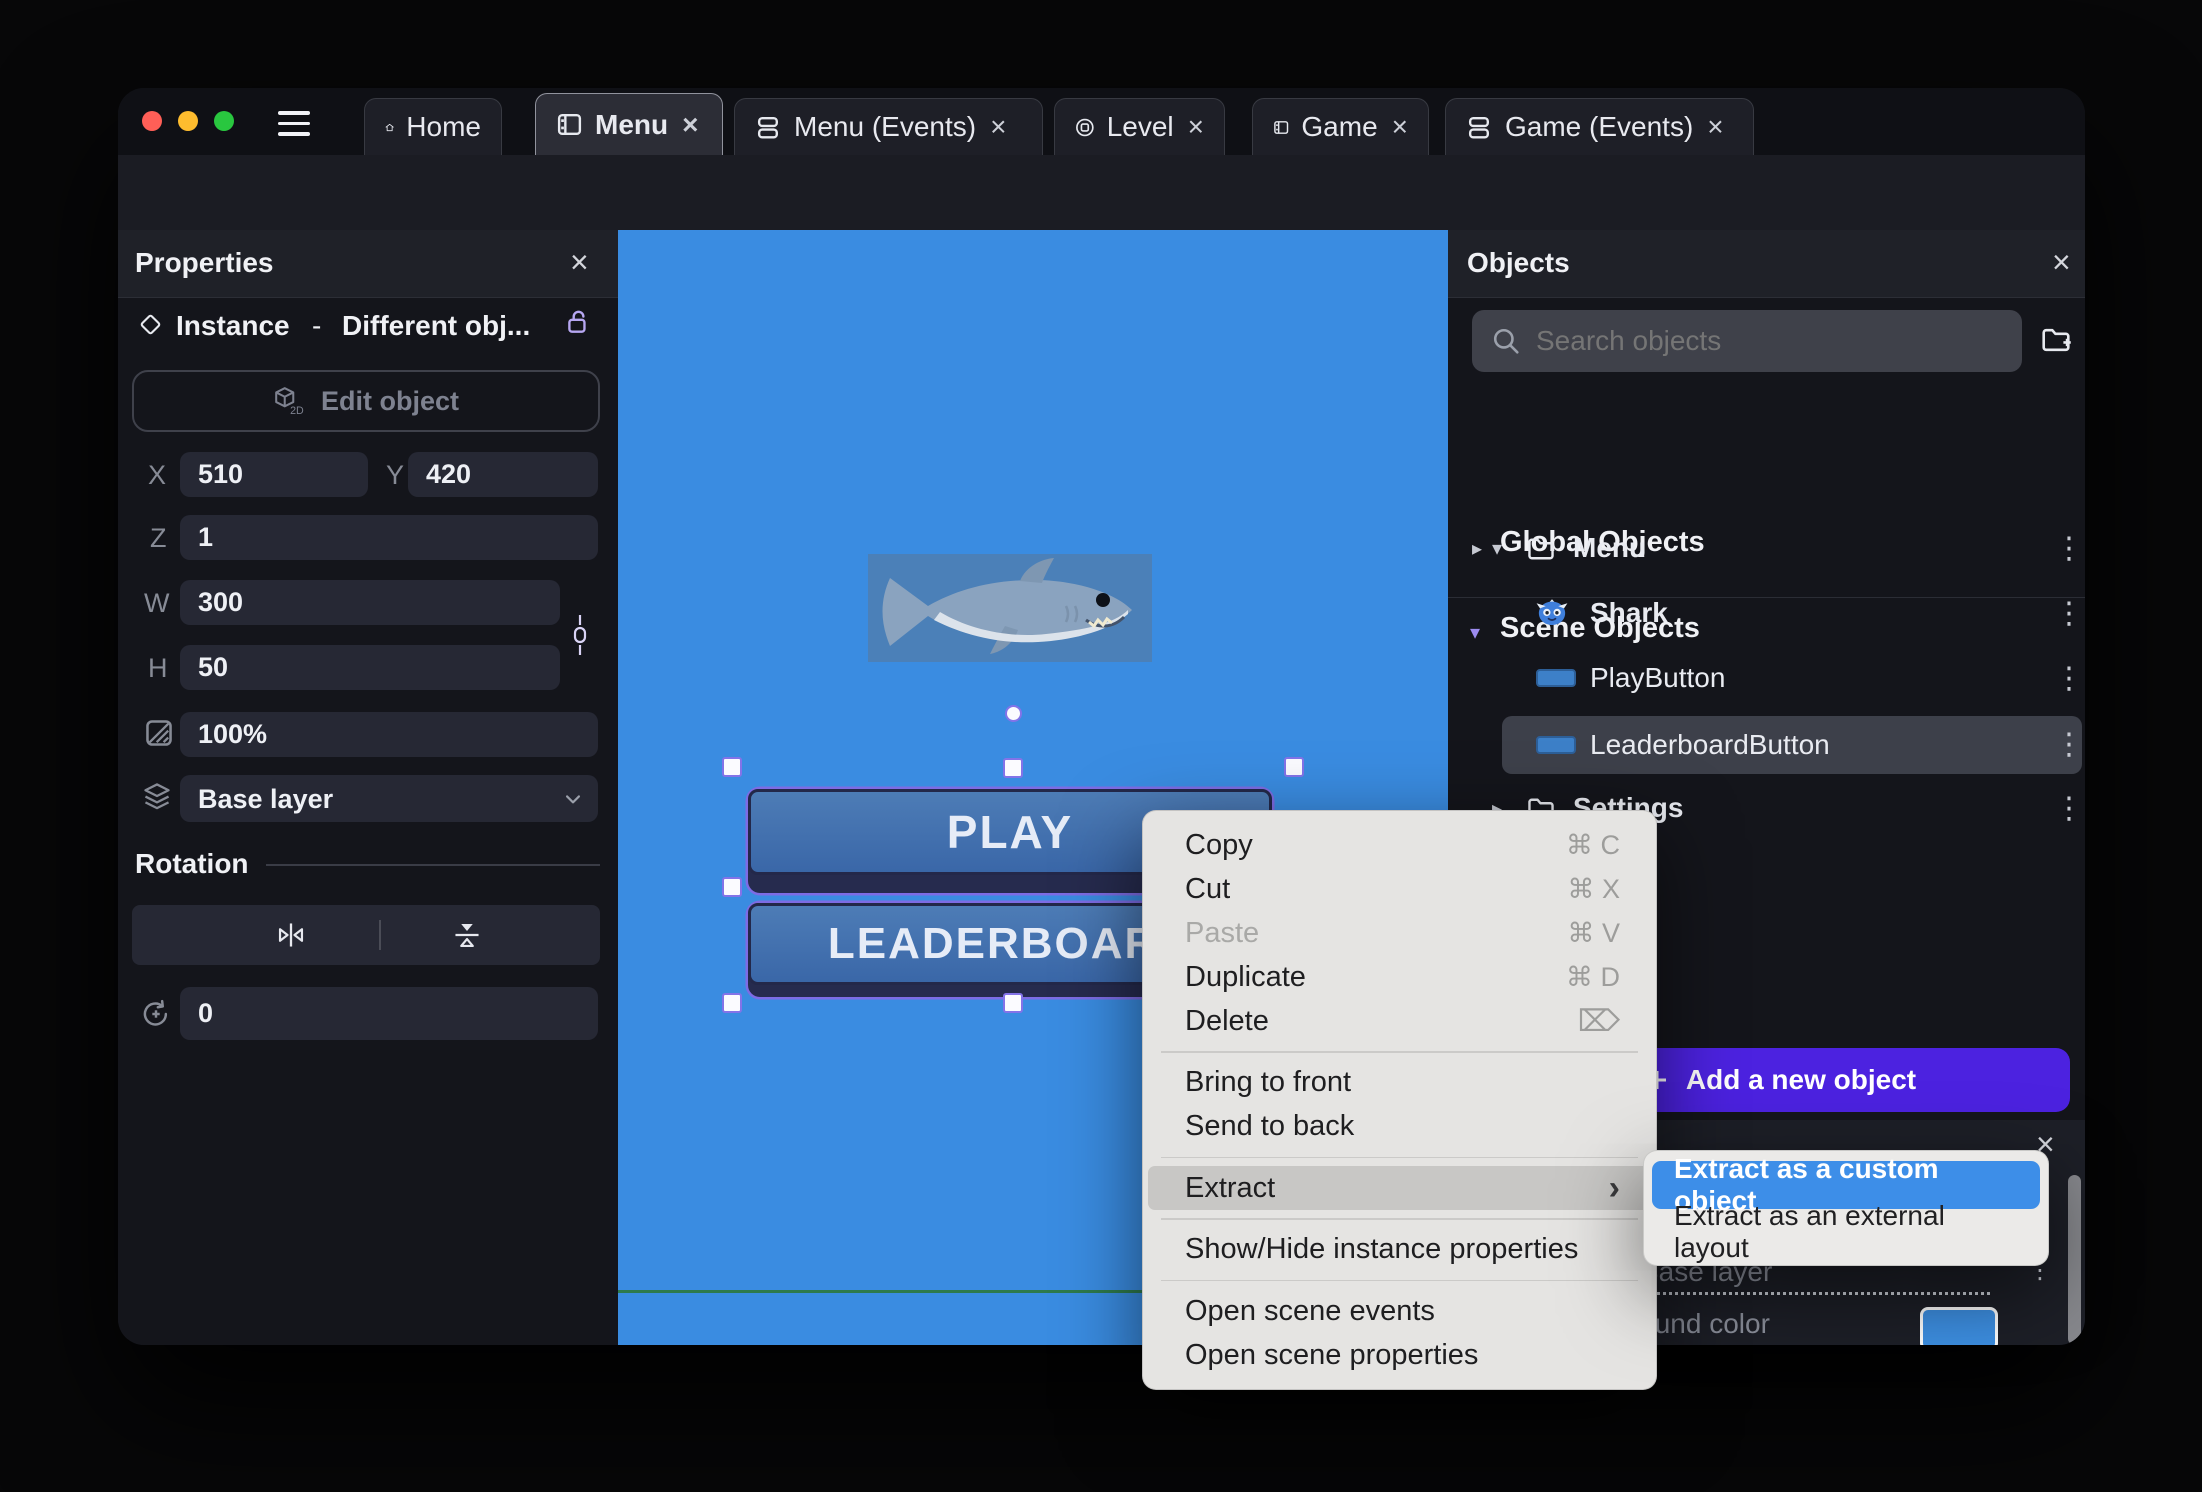 The height and width of the screenshot is (1492, 2202). What do you see at coordinates (1139, 126) in the screenshot?
I see `tab-level: Level ×` at bounding box center [1139, 126].